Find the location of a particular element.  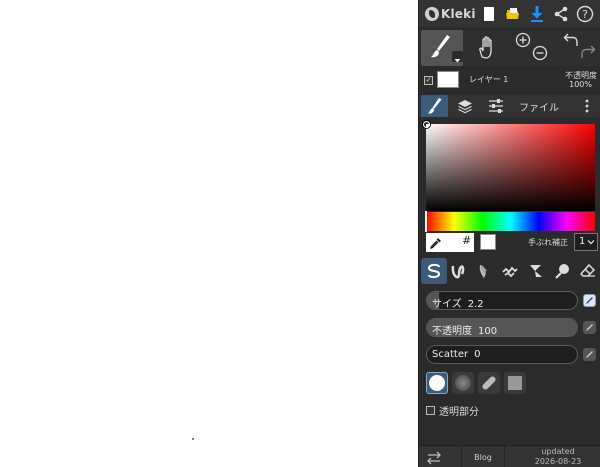

hand-icon is located at coordinates (485, 47).